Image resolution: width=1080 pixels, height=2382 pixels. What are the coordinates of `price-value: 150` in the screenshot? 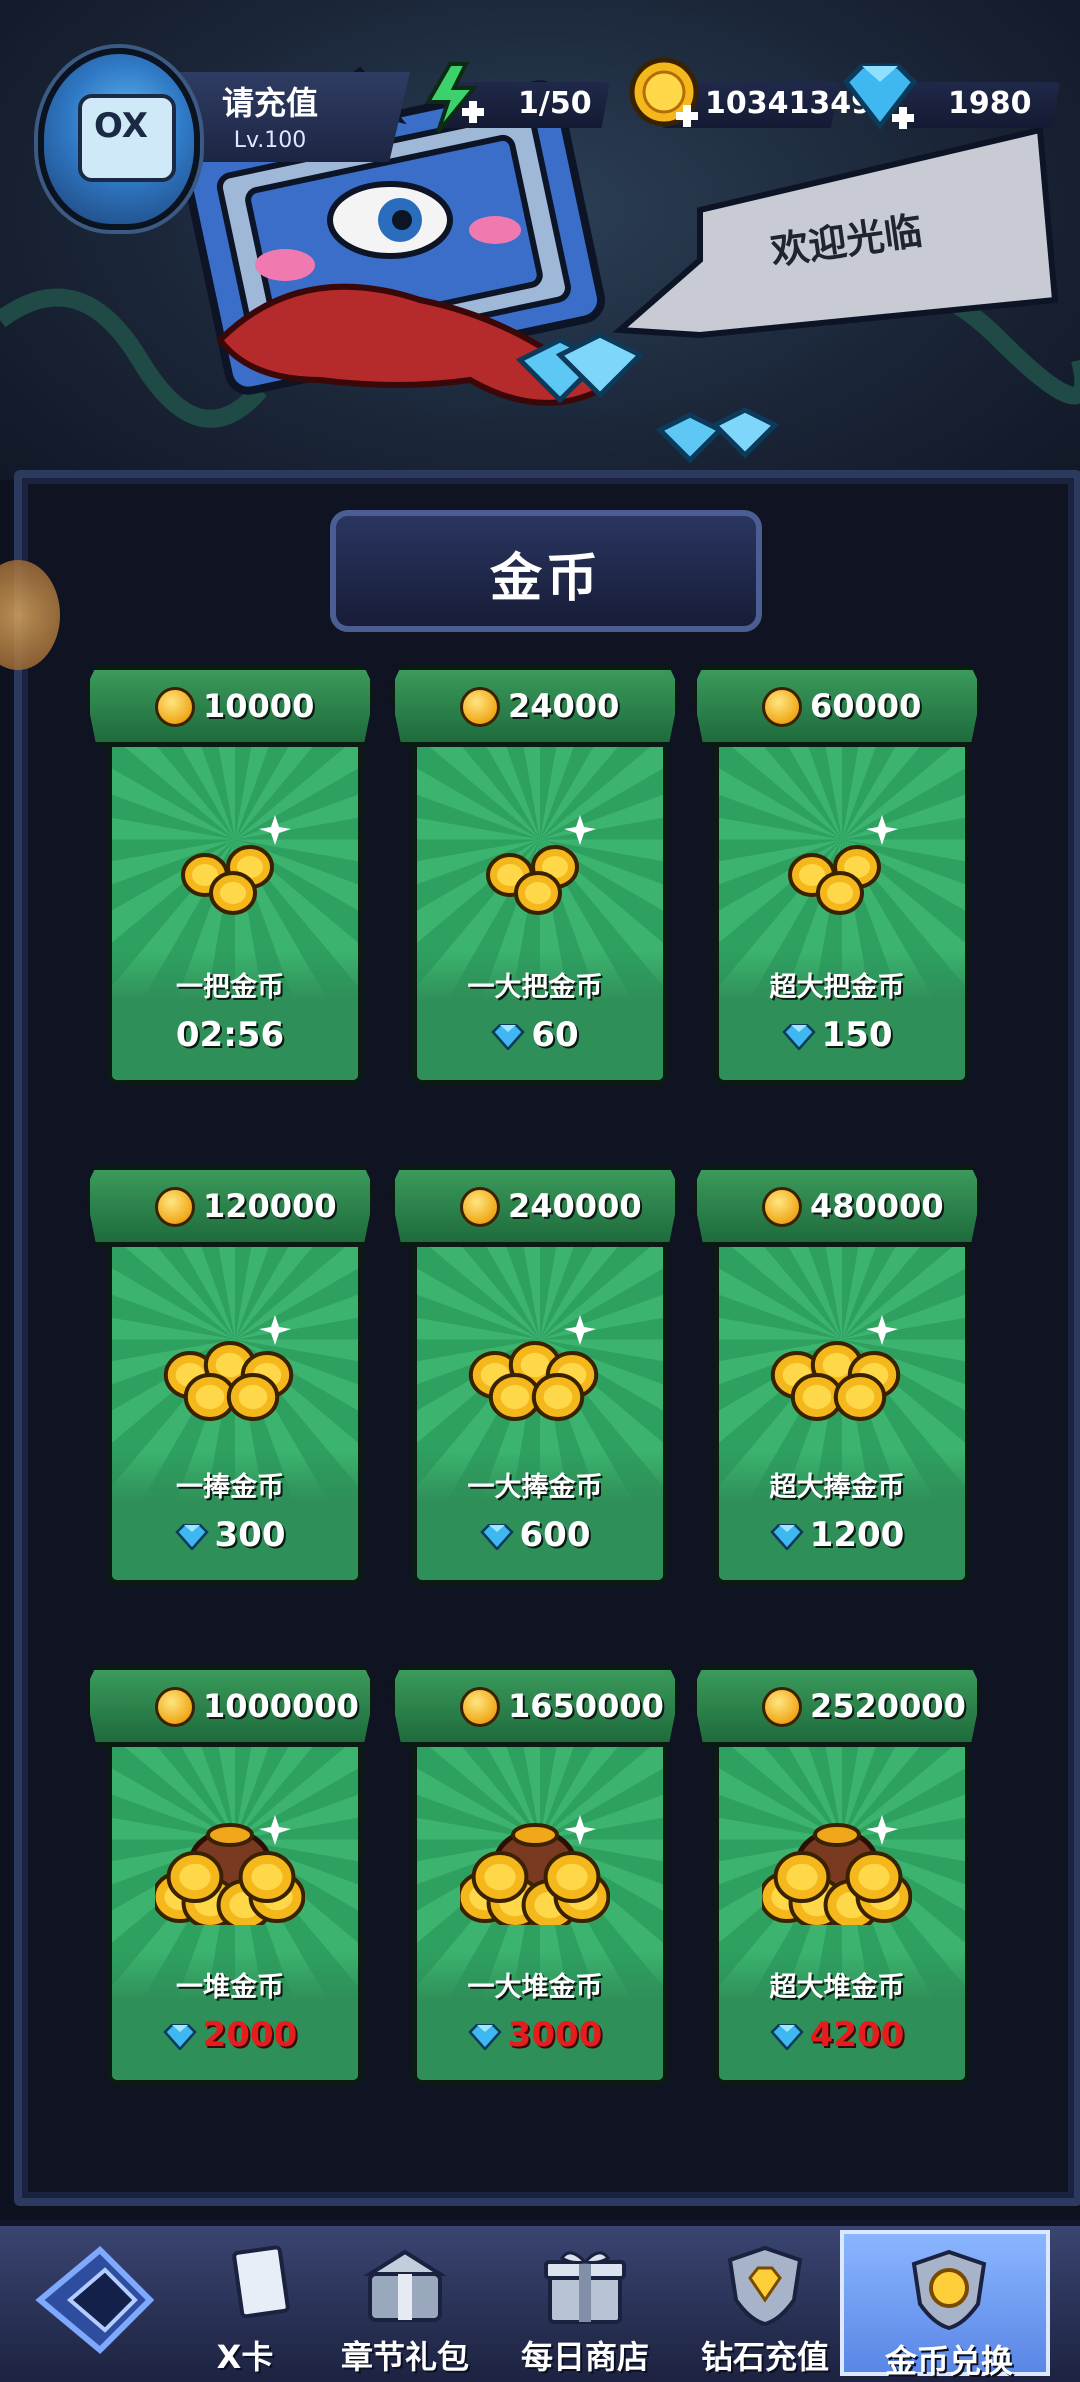 It's located at (857, 1035).